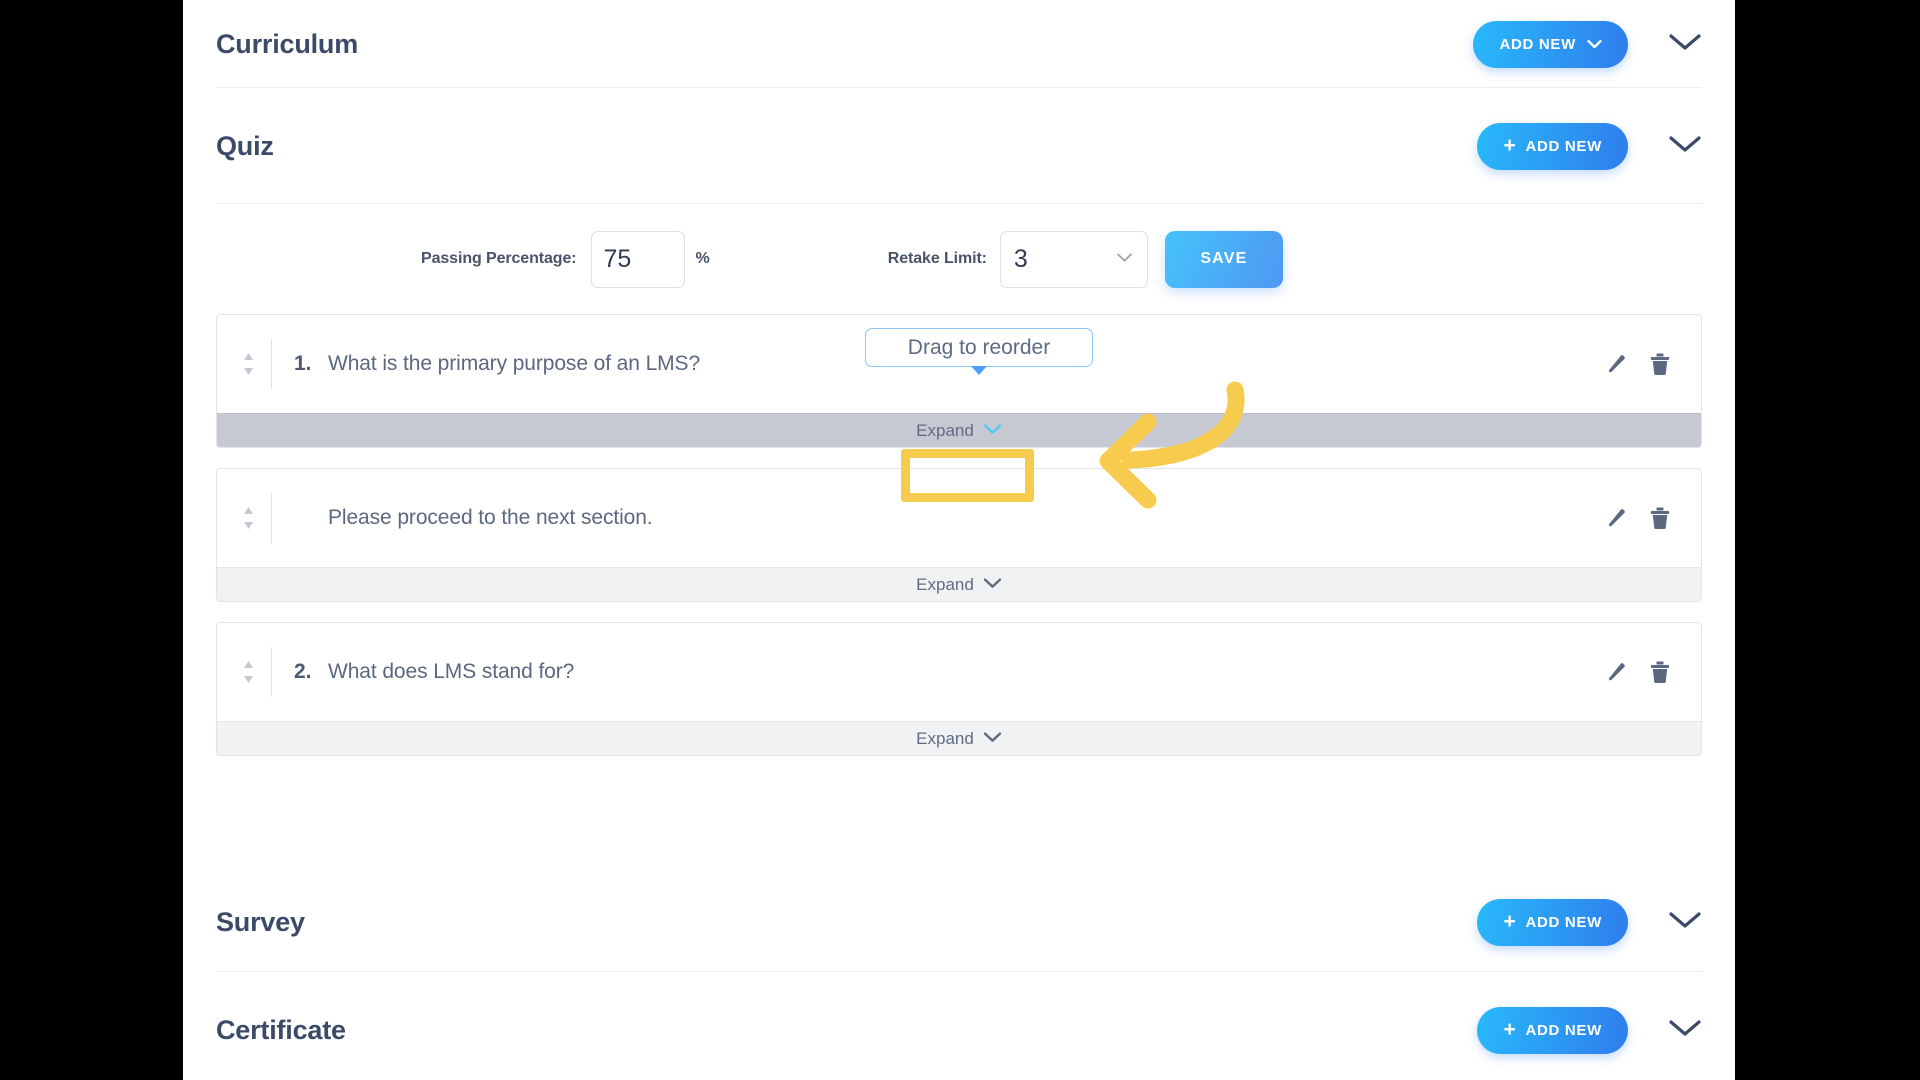  What do you see at coordinates (1537, 44) in the screenshot?
I see `add-new-curriculum-label: ADD NEW` at bounding box center [1537, 44].